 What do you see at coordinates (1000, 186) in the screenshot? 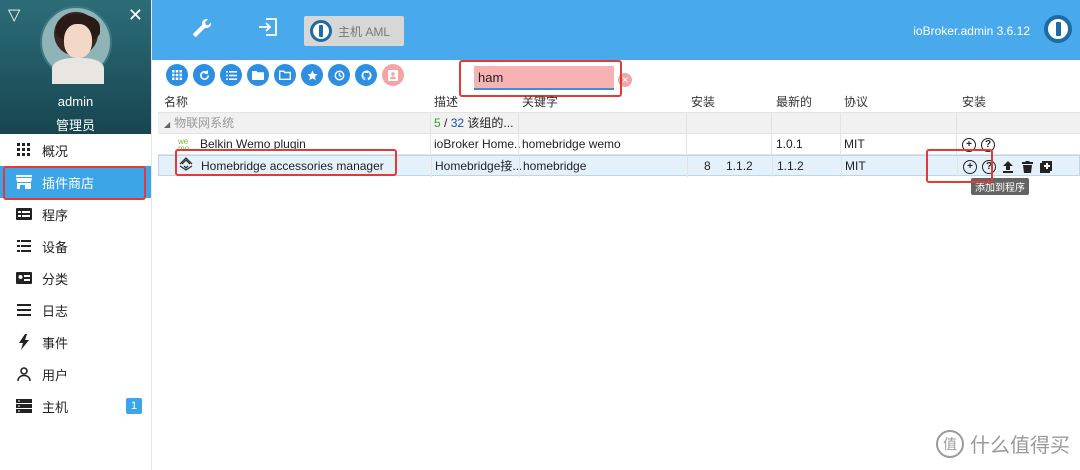
I see `tooltip-add-instance: 添加到程序` at bounding box center [1000, 186].